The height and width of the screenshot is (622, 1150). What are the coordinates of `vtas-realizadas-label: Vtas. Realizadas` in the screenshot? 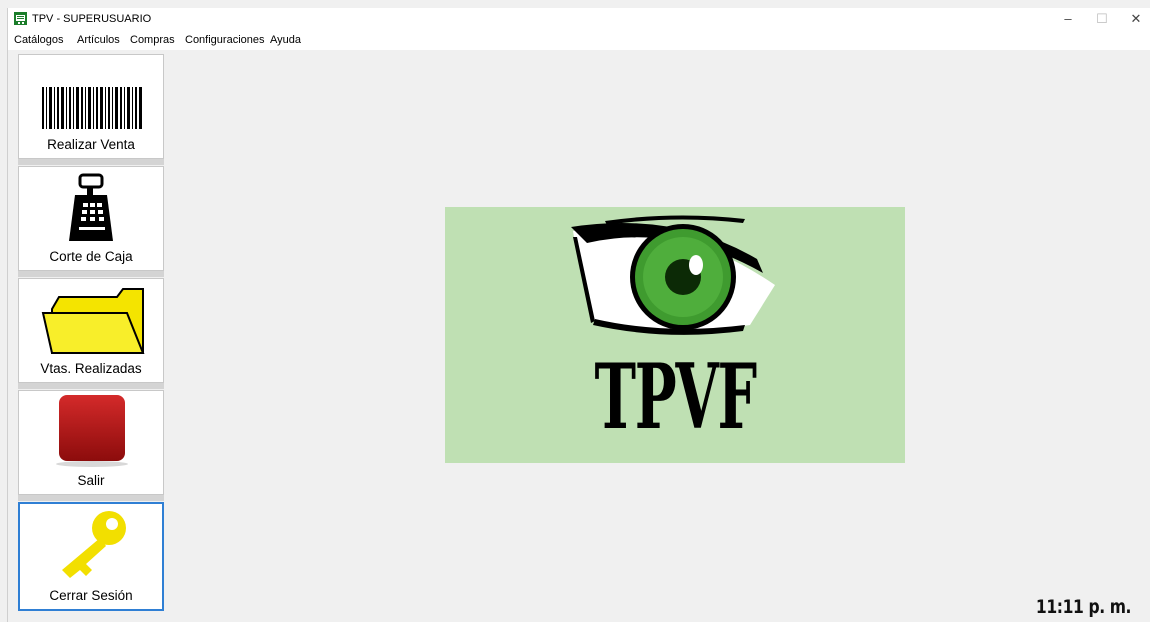 It's located at (91, 368).